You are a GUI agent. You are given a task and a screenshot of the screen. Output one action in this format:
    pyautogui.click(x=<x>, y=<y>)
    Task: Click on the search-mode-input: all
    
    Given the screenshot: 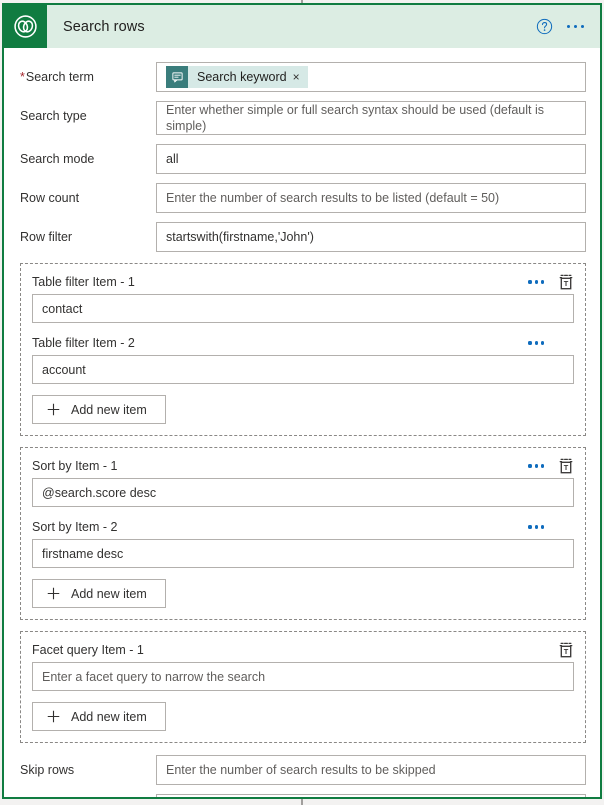 What is the action you would take?
    pyautogui.click(x=371, y=159)
    